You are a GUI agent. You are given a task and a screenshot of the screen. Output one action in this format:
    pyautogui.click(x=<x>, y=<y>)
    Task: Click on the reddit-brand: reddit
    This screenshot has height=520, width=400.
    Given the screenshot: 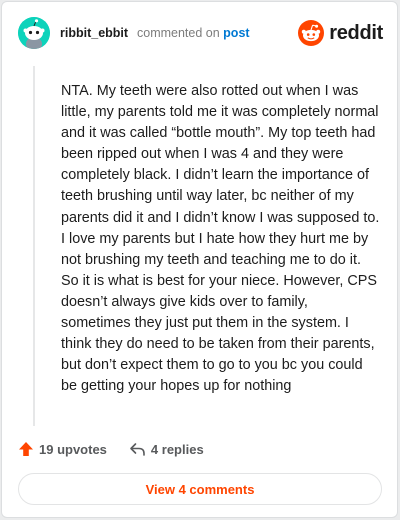 What is the action you would take?
    pyautogui.click(x=340, y=33)
    